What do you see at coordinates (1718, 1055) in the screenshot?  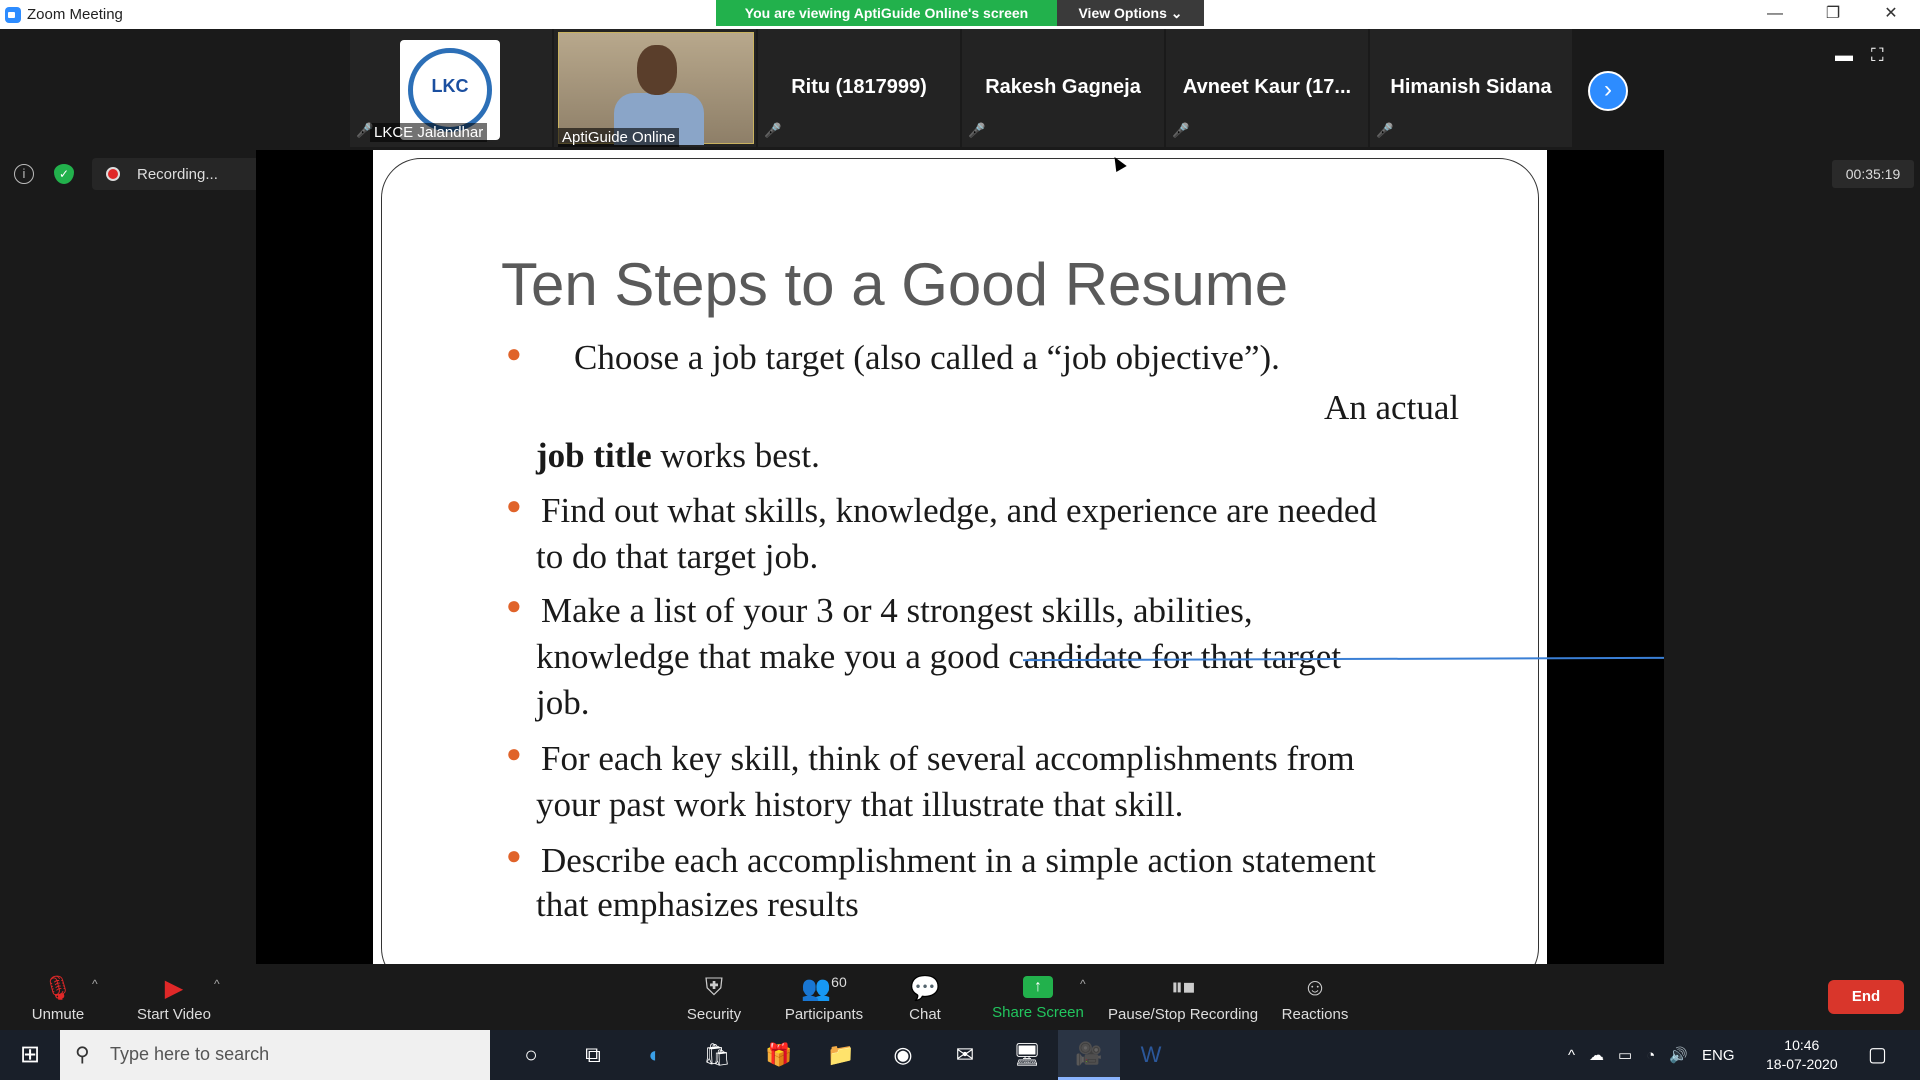 I see `language-indicator: ENG` at bounding box center [1718, 1055].